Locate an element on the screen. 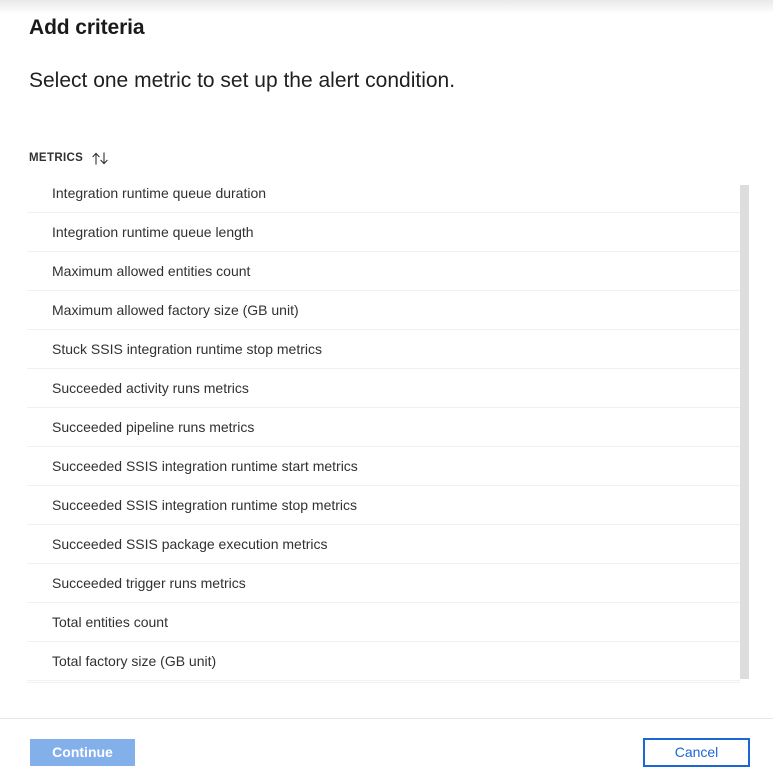  list-item: Succeeded activity runs metrics is located at coordinates (383, 387).